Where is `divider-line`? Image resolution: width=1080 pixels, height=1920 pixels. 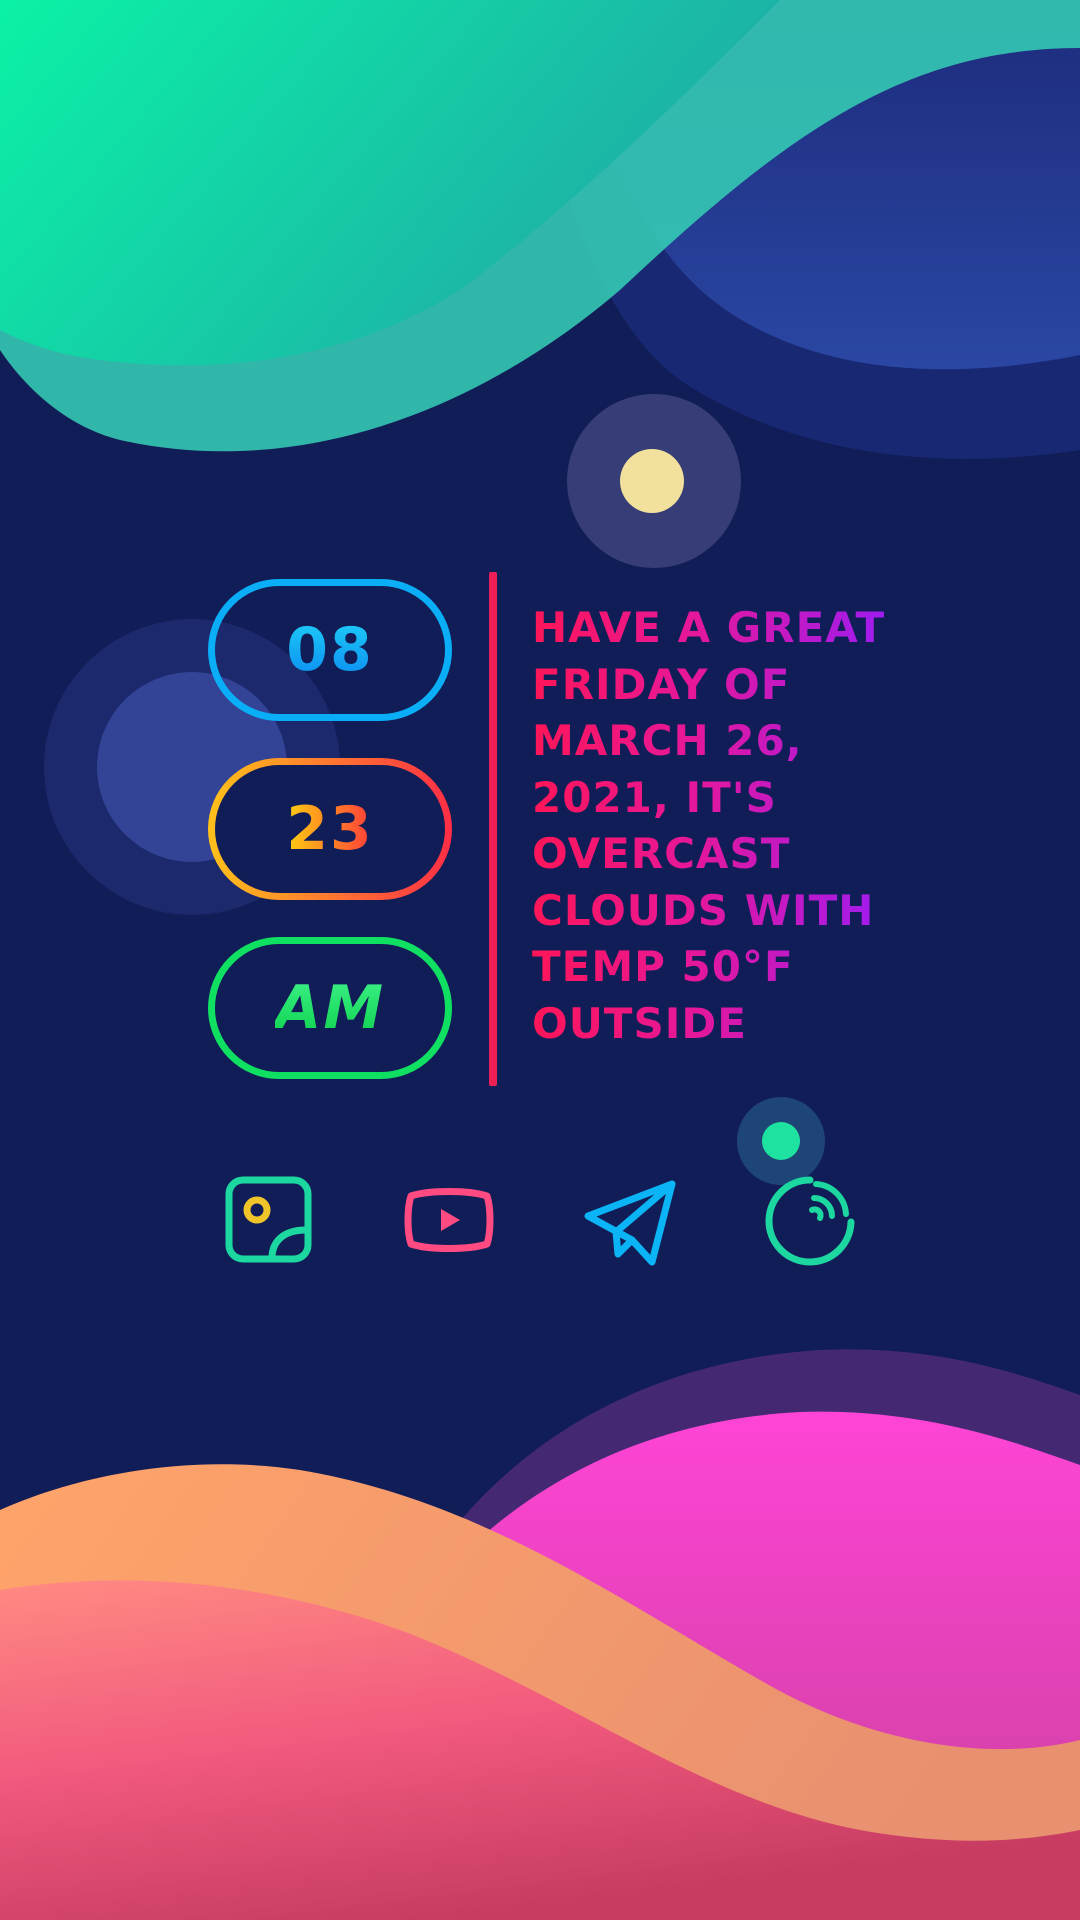
divider-line is located at coordinates (493, 829).